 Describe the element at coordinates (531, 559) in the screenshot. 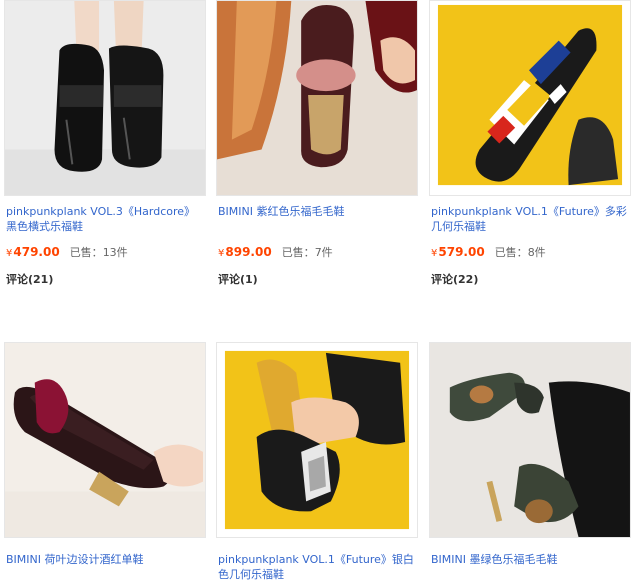

I see `product-title-link: BIMINI 墨绿色乐福毛毛鞋` at that location.